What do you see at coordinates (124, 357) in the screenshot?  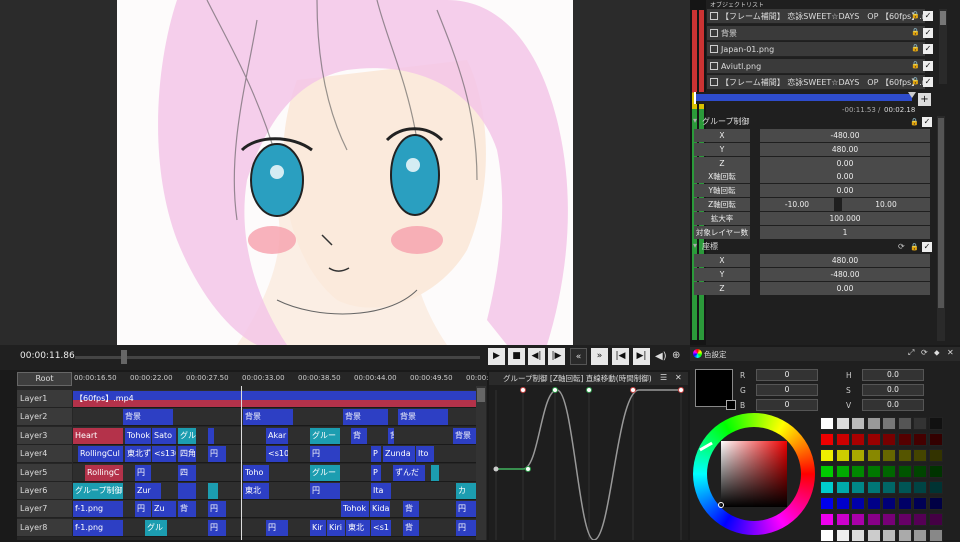 I see `seek-thumb` at bounding box center [124, 357].